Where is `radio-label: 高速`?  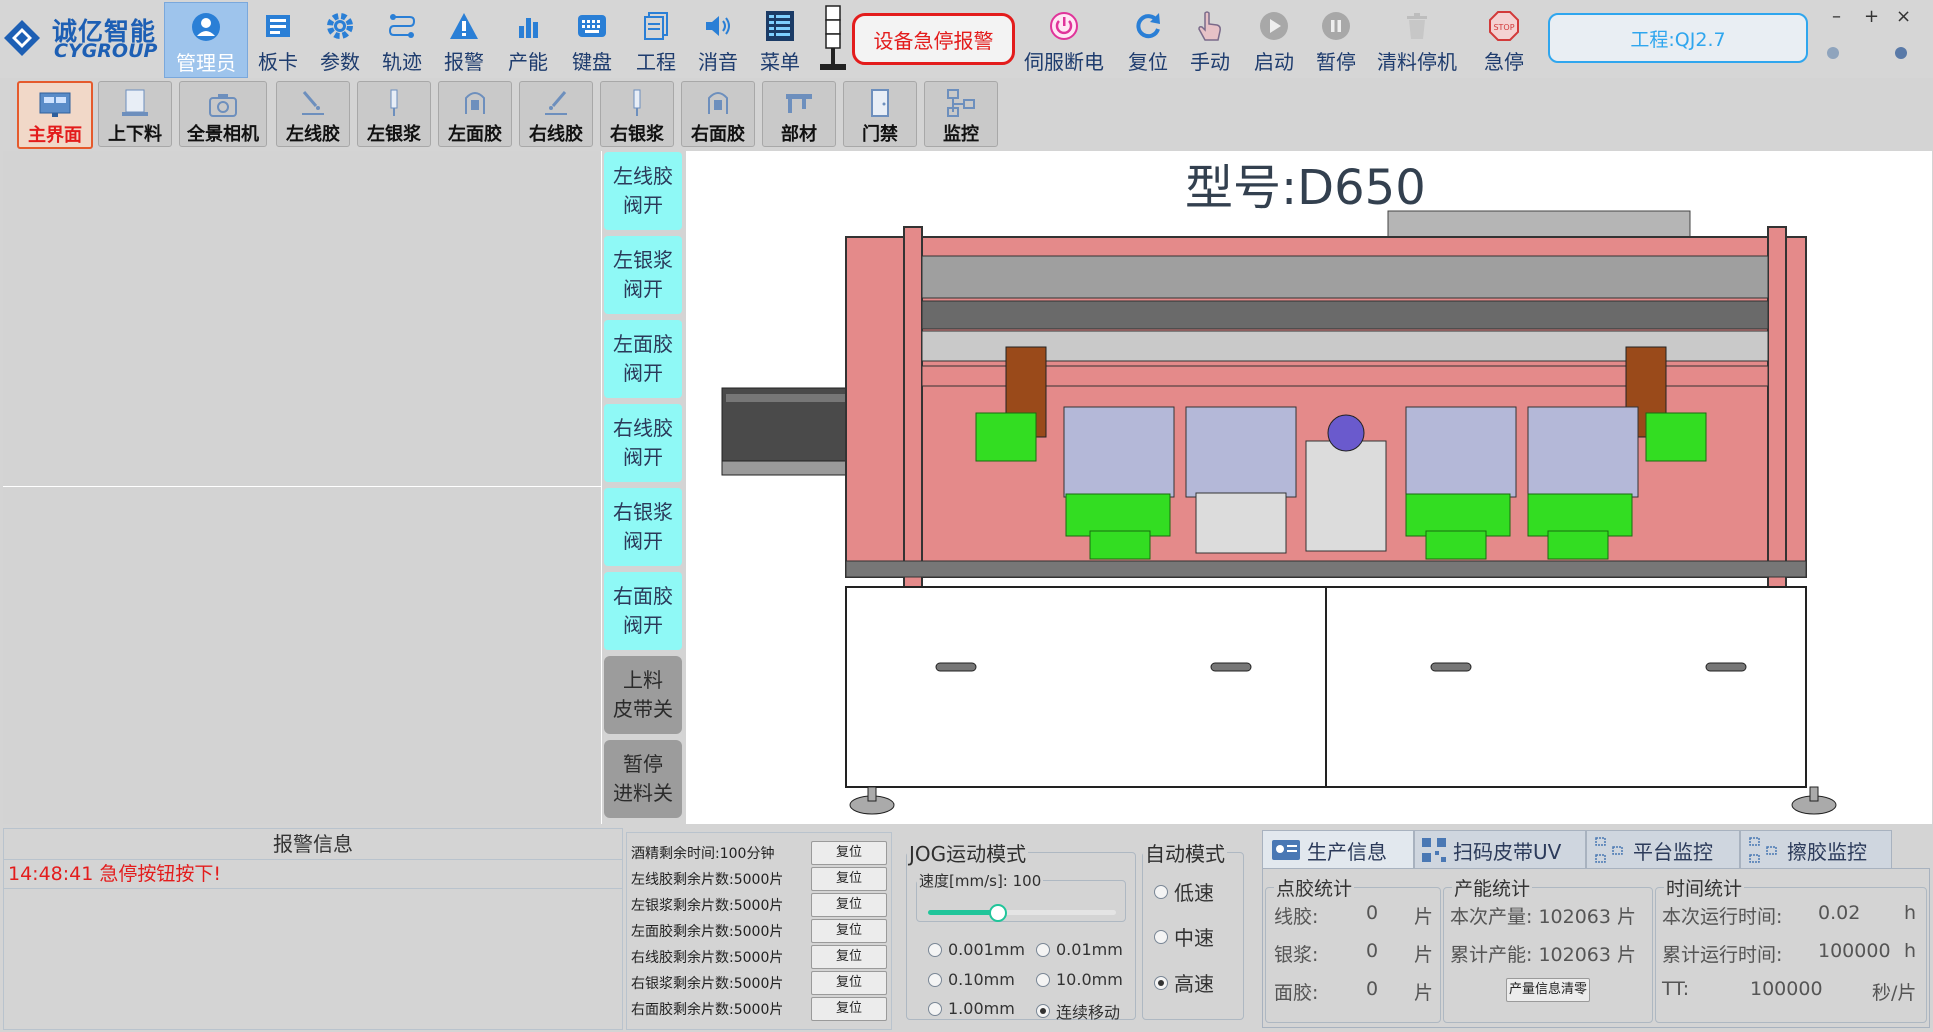 radio-label: 高速 is located at coordinates (1194, 984).